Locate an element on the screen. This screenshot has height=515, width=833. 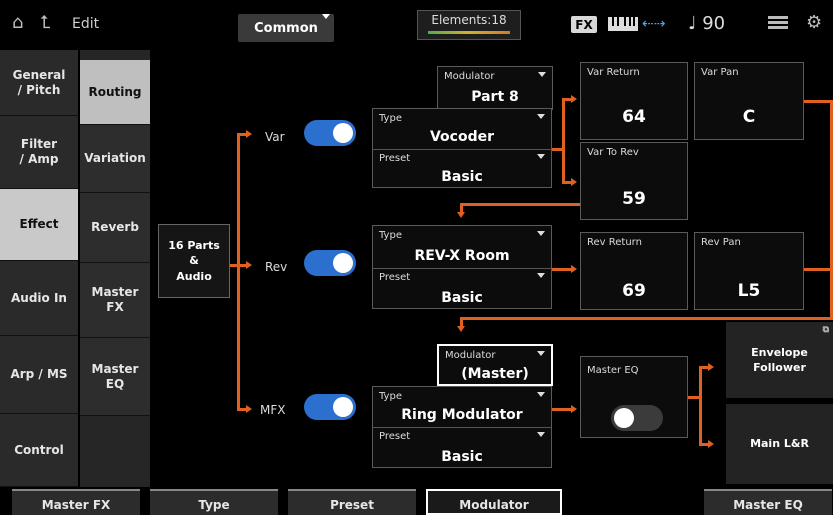
category-label: Control is located at coordinates (39, 449).